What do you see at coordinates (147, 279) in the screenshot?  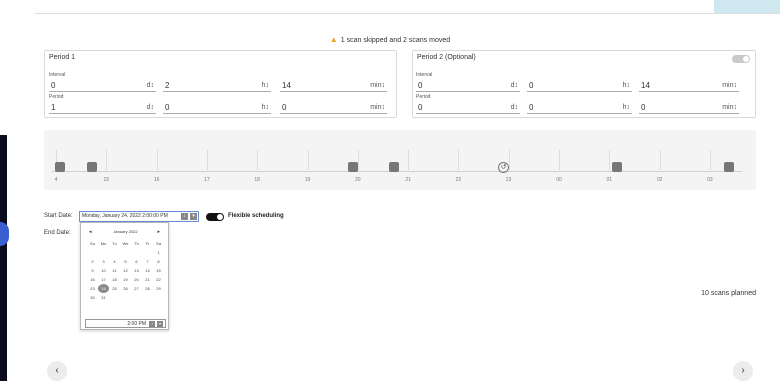 I see `calendar-day: 21` at bounding box center [147, 279].